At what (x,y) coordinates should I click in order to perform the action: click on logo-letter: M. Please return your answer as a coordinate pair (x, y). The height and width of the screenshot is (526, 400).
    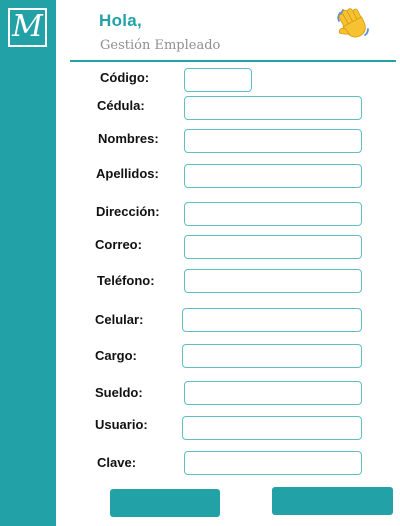
    Looking at the image, I should click on (27, 26).